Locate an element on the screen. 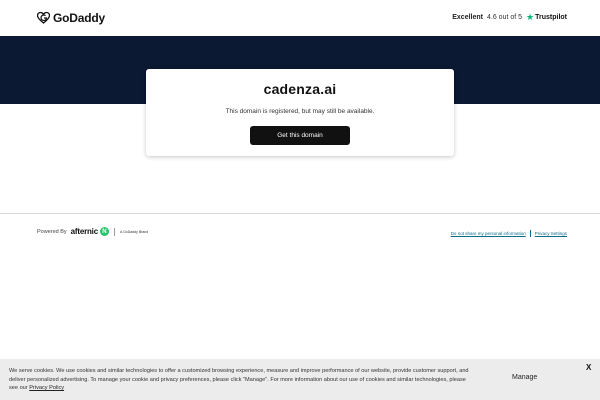 This screenshot has width=600, height=400. get-domain-button: Get this domain is located at coordinates (300, 135).